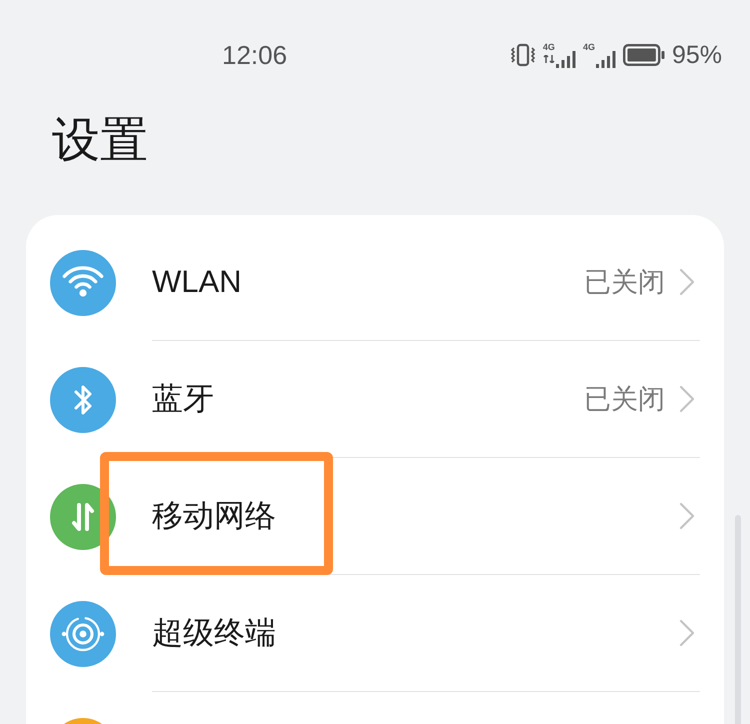  I want to click on setting-label: 蓝牙, so click(183, 399).